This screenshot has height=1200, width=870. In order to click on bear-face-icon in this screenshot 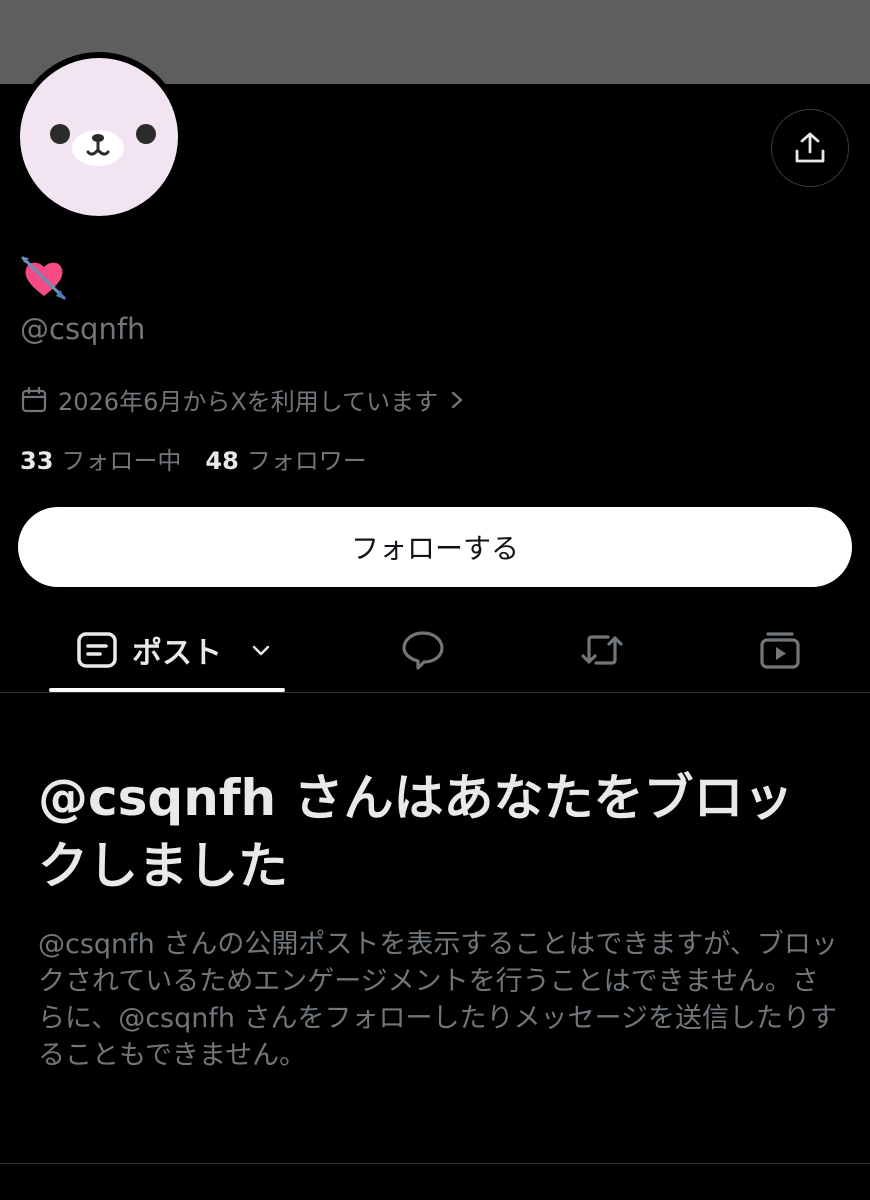, I will do `click(103, 145)`.